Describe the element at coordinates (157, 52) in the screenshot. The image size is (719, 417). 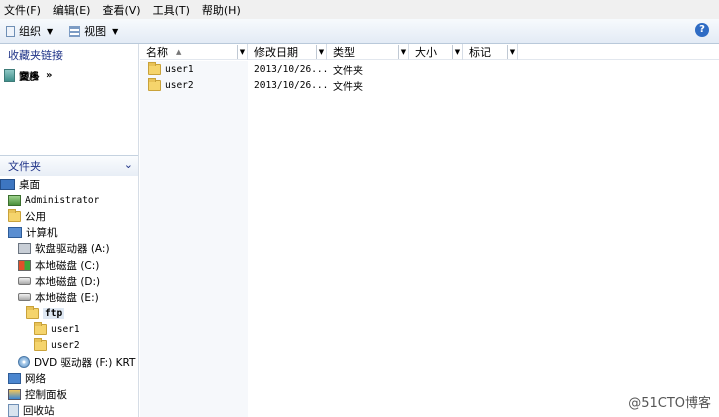
I see `column-label: 名称` at that location.